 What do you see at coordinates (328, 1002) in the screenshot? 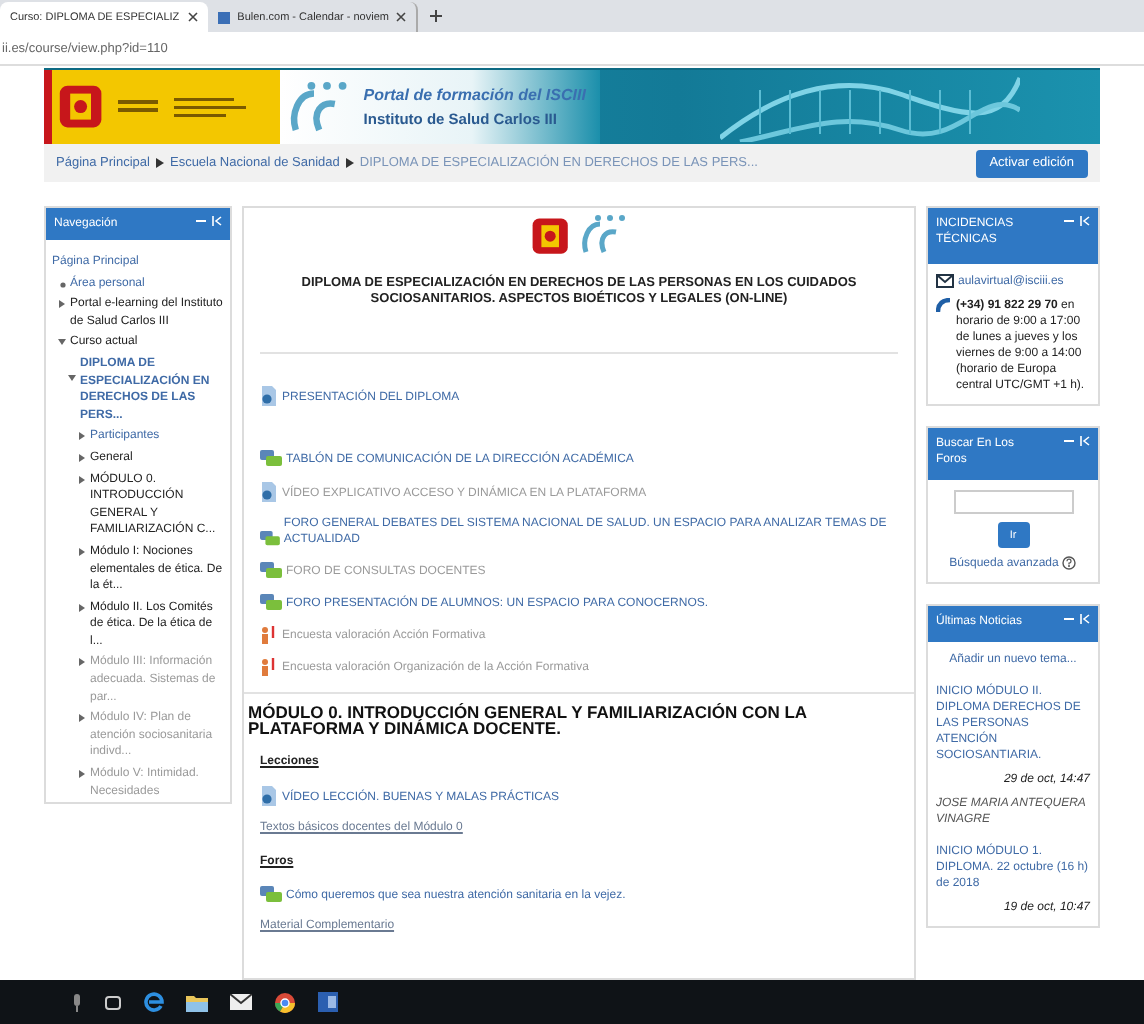
I see `word-icon` at bounding box center [328, 1002].